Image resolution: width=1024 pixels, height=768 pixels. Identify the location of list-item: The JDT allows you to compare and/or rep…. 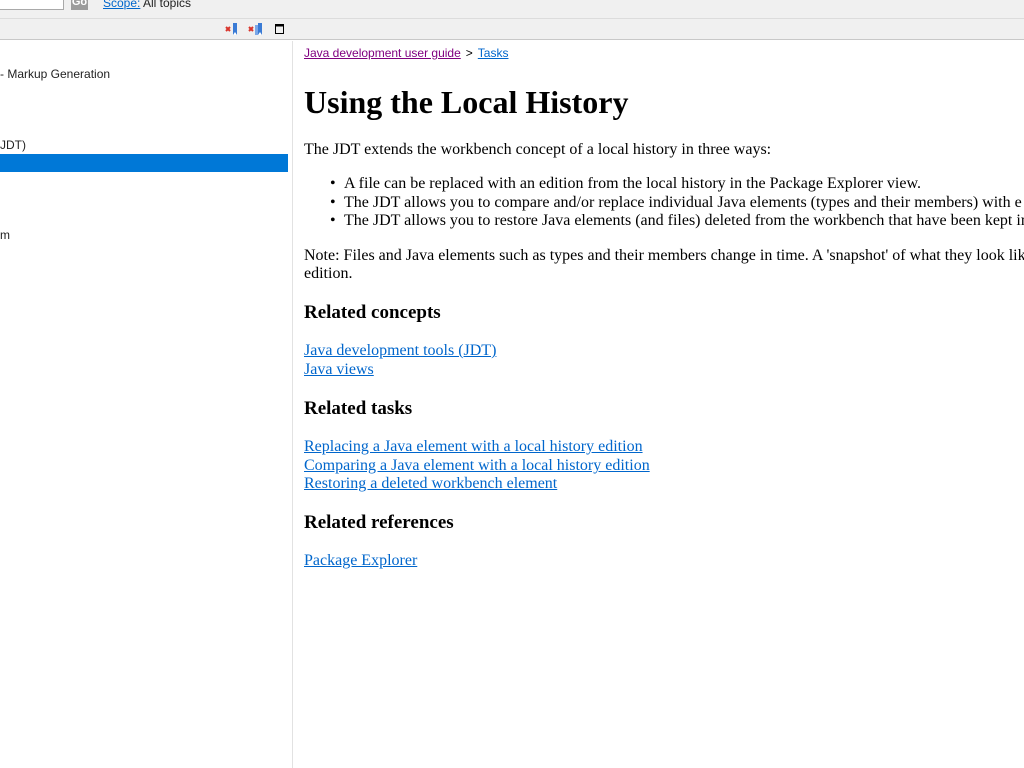
(677, 203).